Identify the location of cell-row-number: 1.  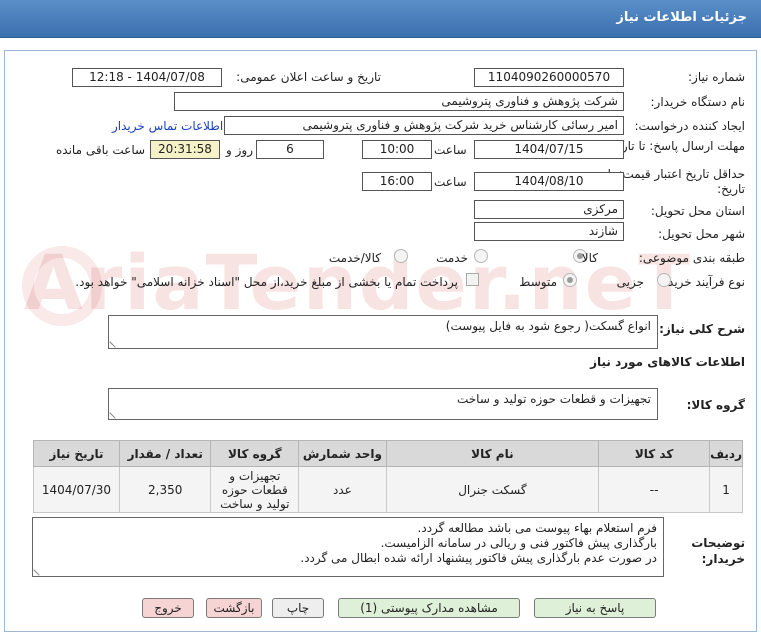
(726, 489).